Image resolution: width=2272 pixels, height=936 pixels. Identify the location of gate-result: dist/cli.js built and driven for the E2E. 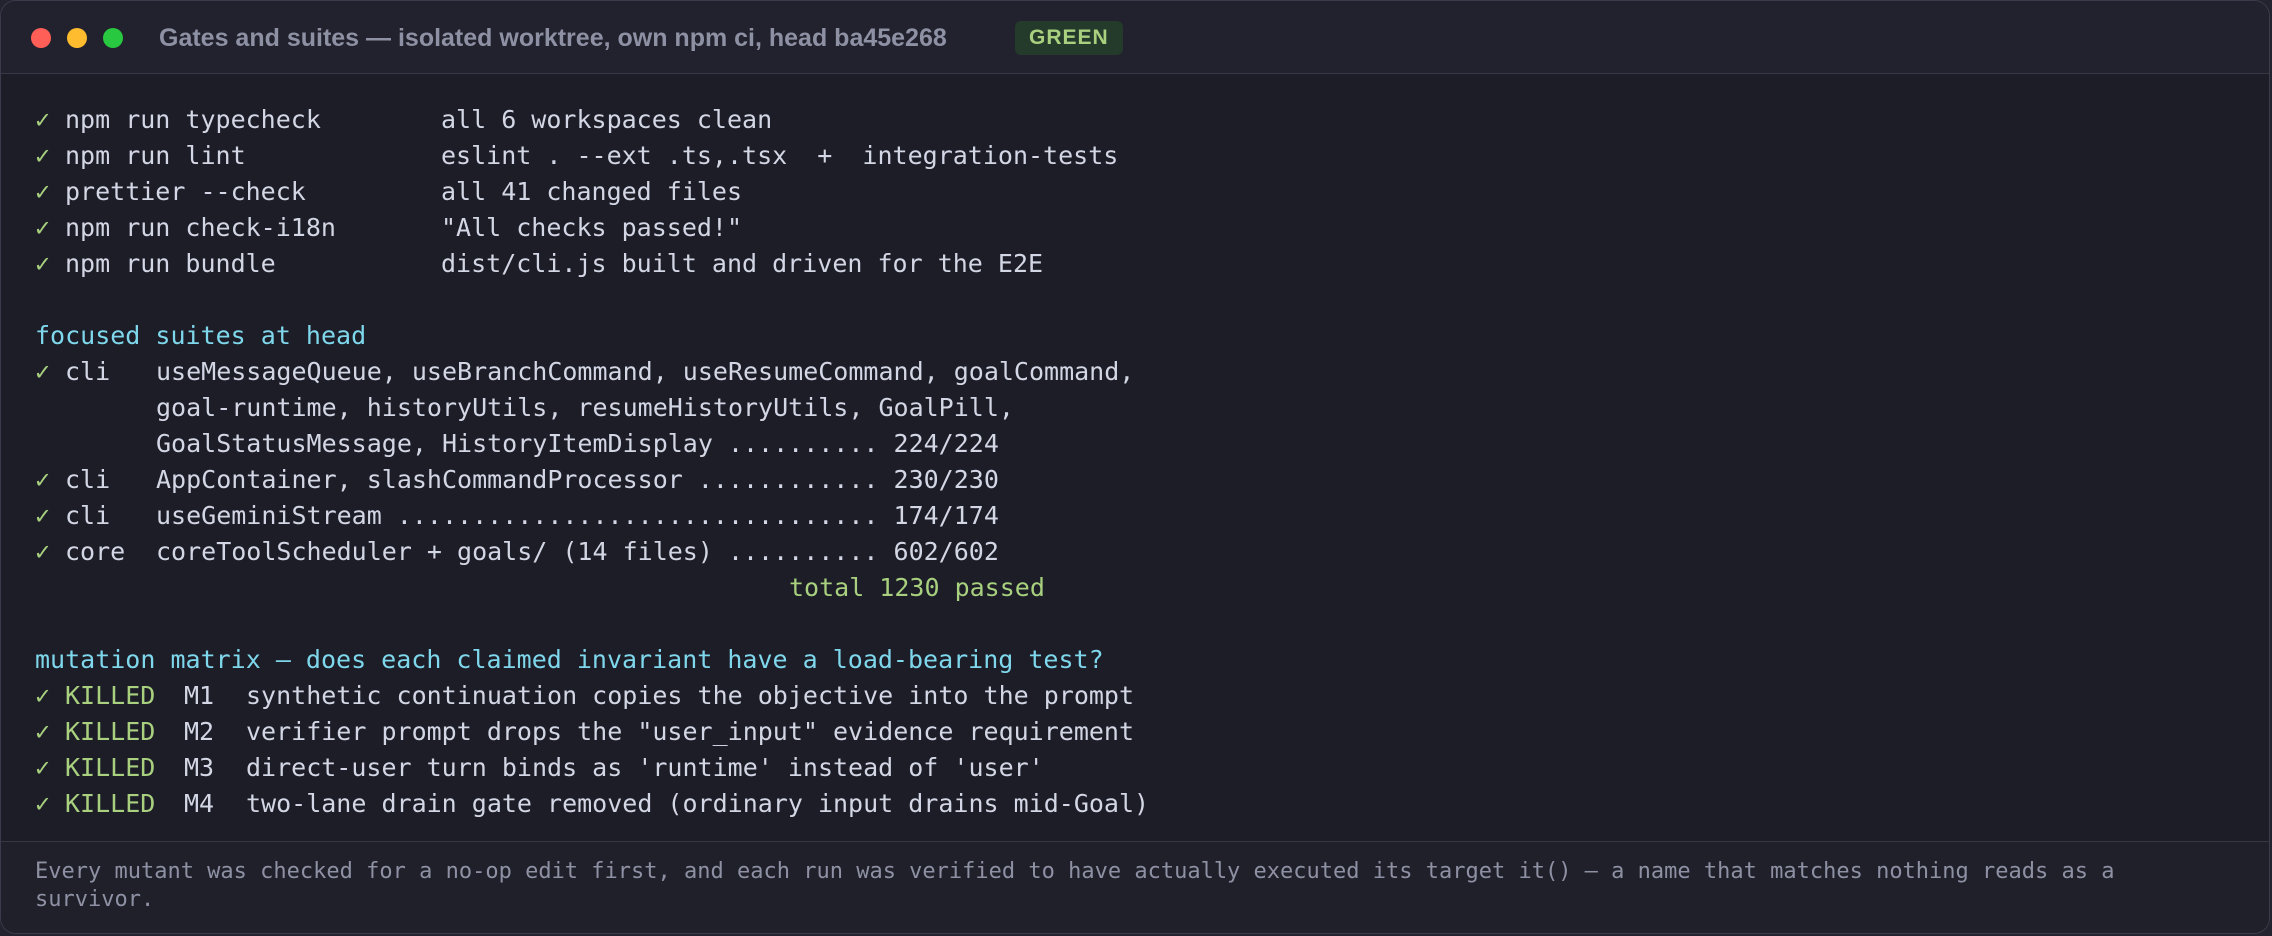
(742, 263).